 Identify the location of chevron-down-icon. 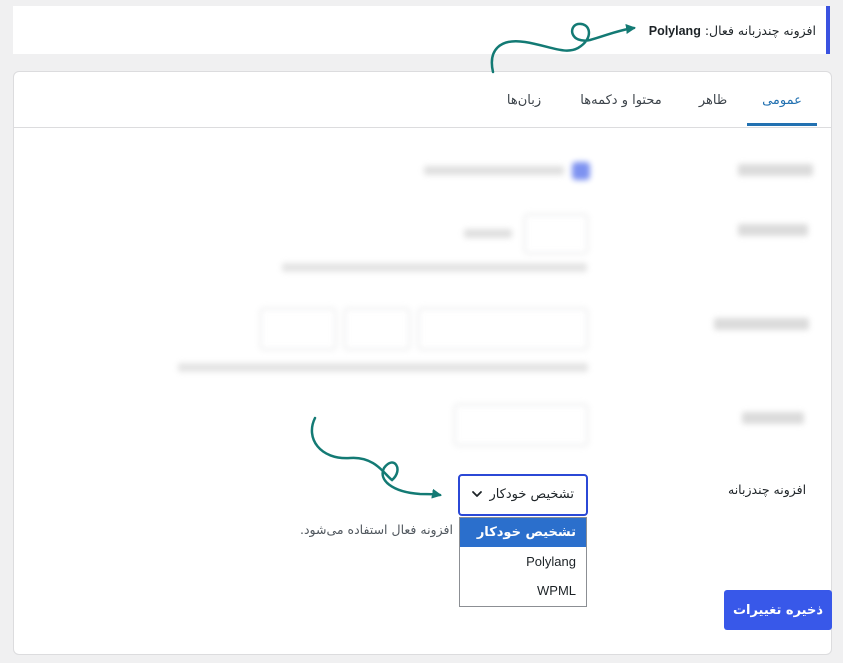
(477, 494).